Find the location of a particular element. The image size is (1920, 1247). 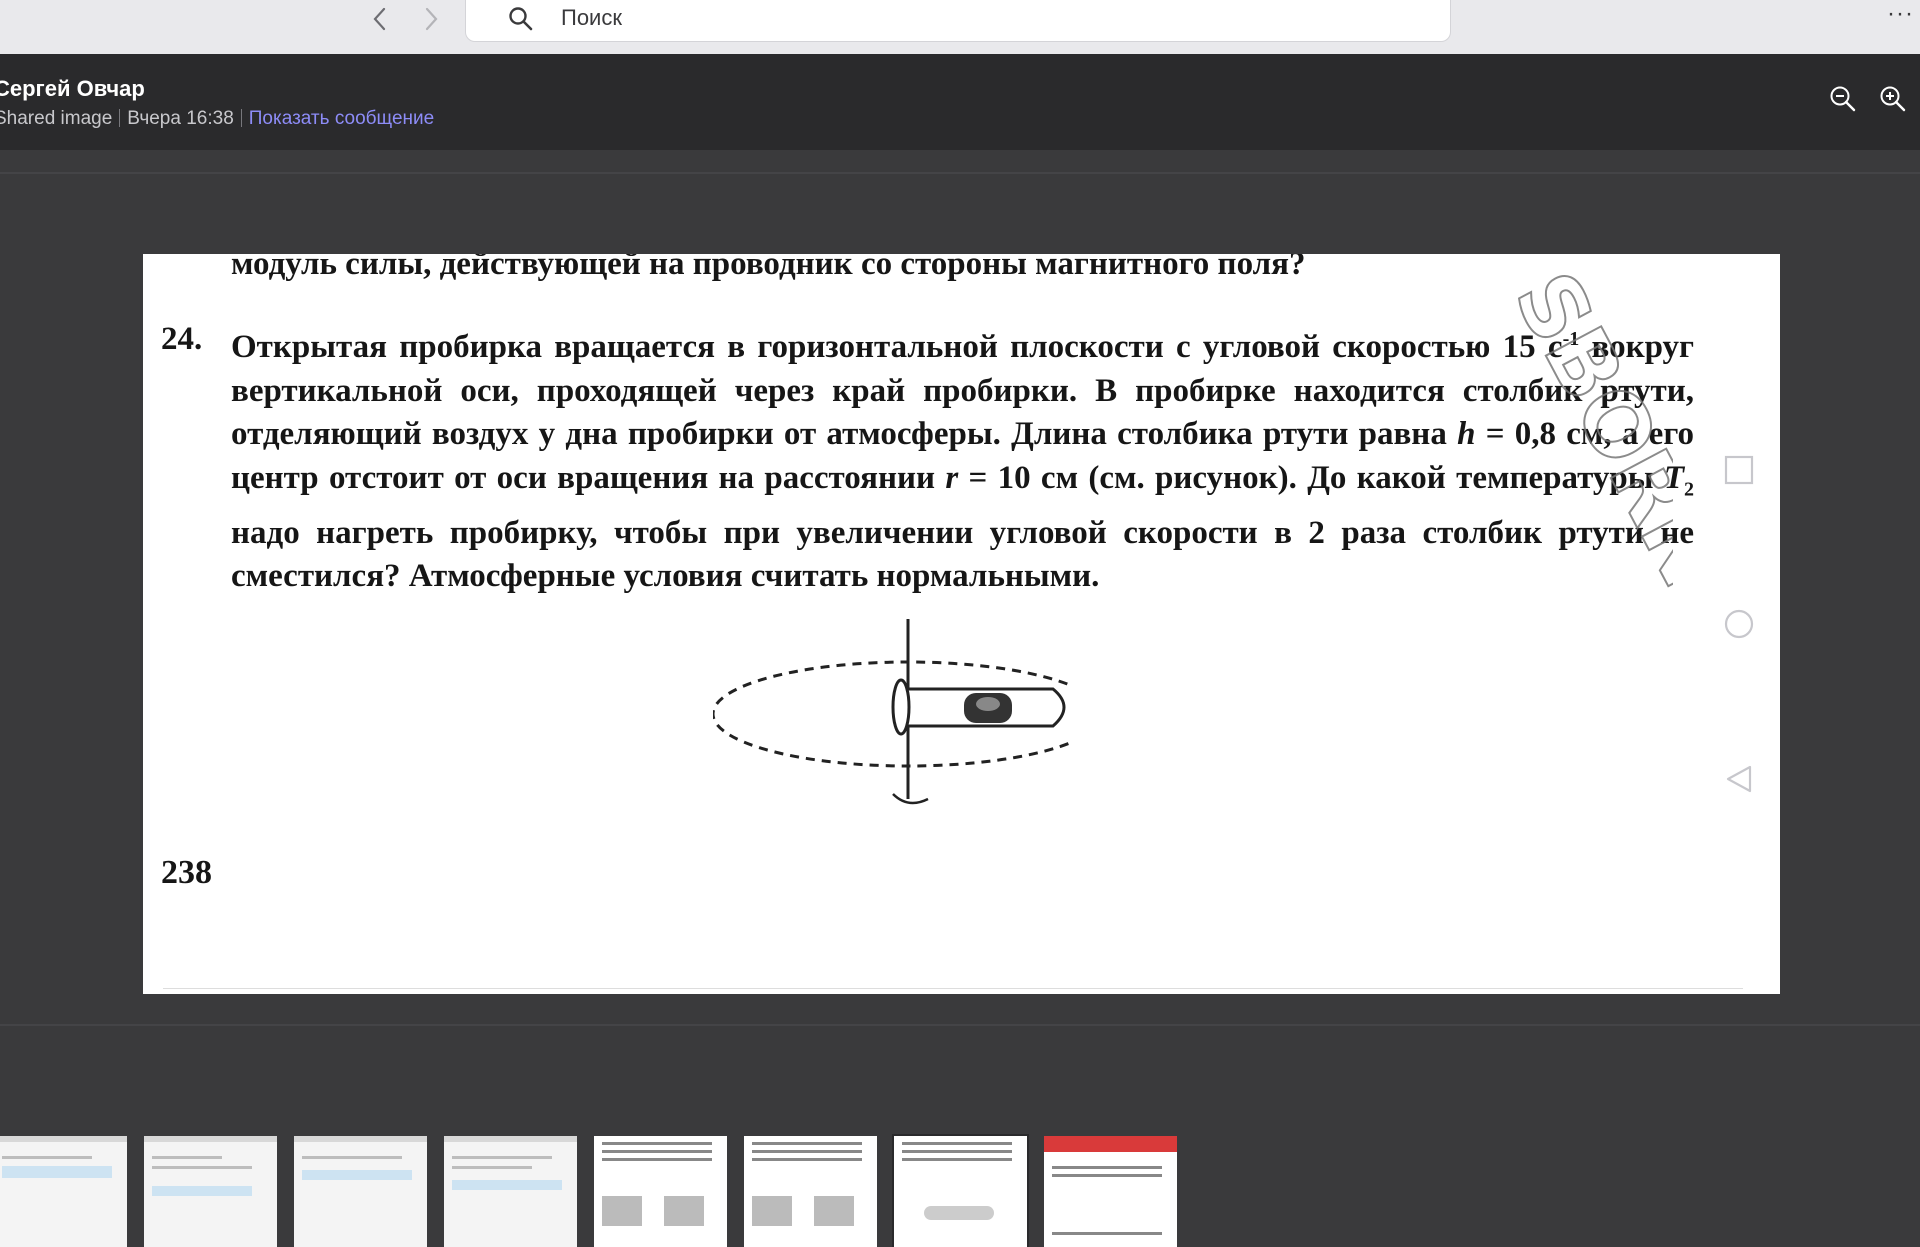

shared-label: Shared image is located at coordinates (56, 118).